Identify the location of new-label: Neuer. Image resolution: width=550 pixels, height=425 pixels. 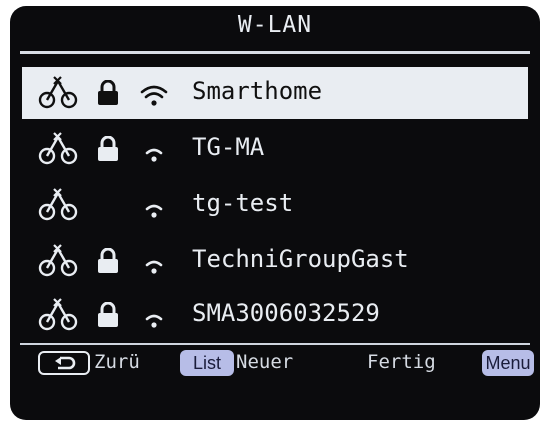
(264, 362).